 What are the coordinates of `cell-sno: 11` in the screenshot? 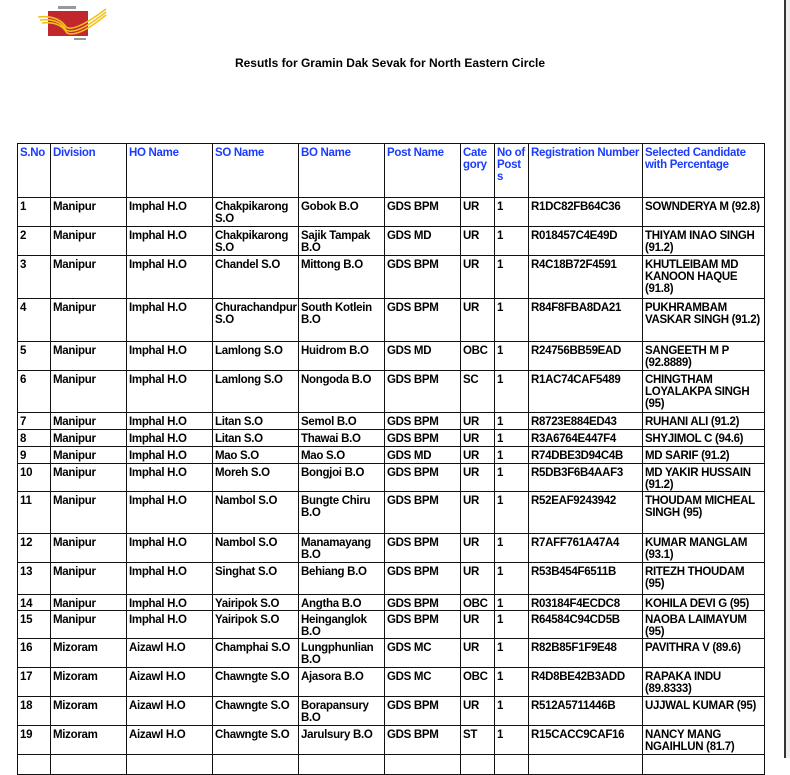 It's located at (34, 512).